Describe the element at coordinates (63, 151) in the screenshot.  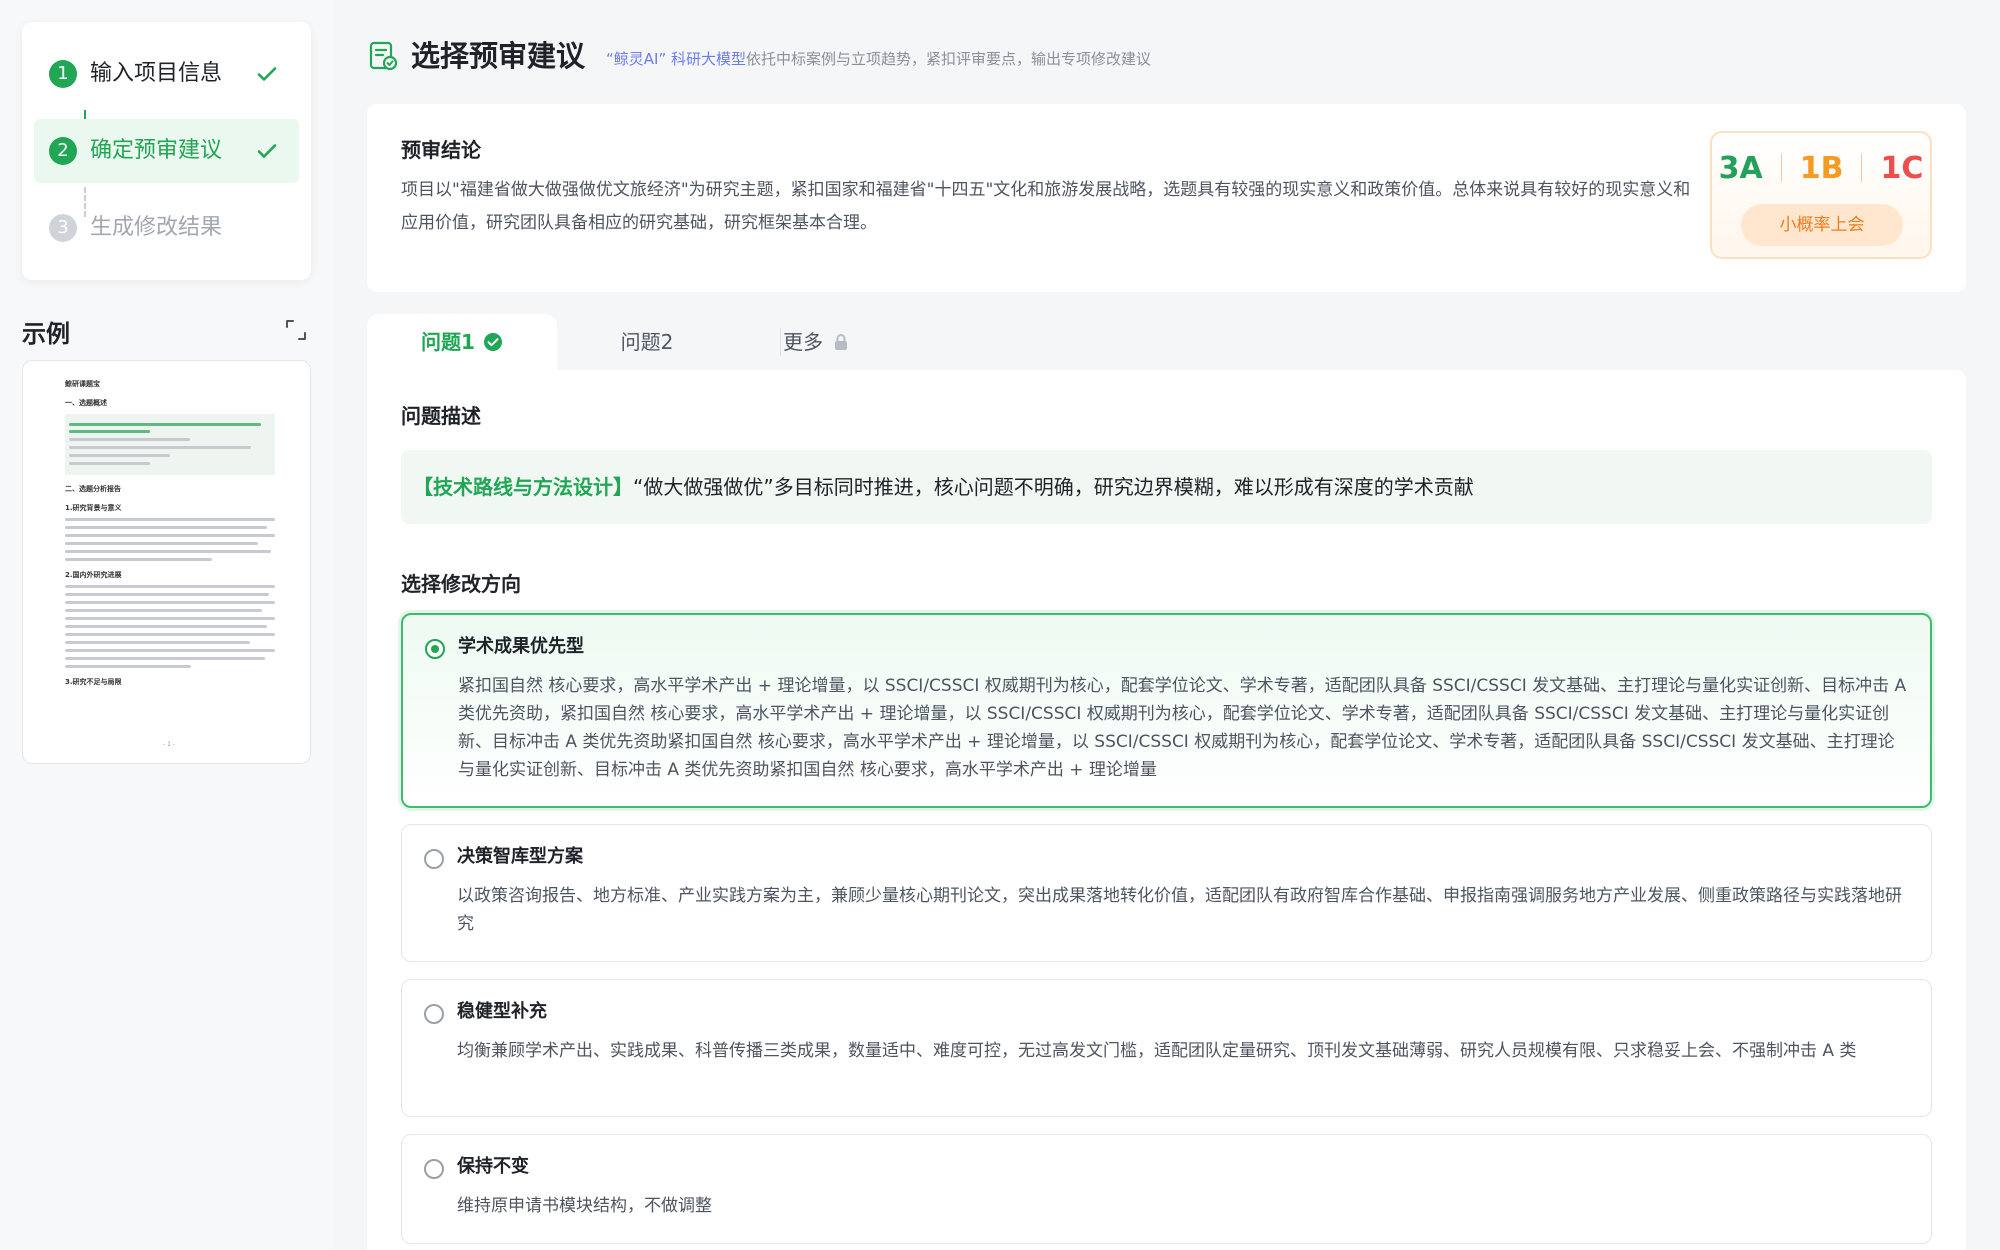
I see `step-number: 2` at that location.